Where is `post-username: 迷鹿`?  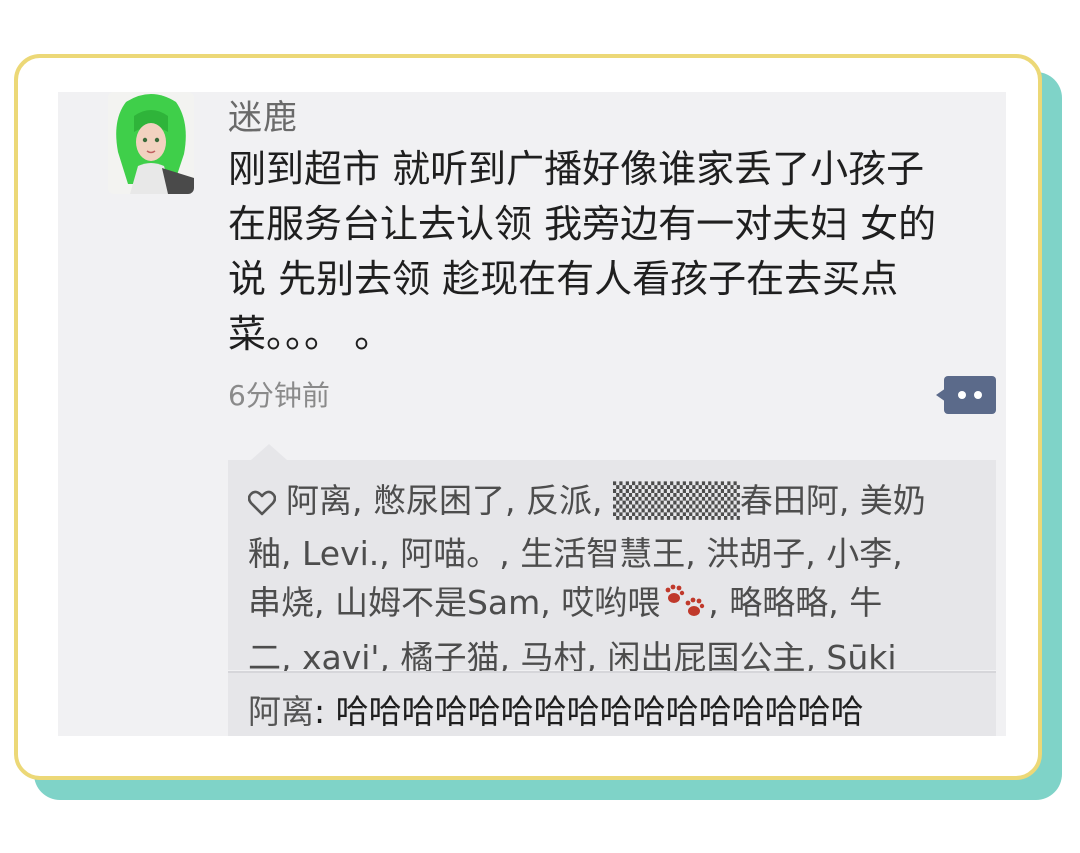
post-username: 迷鹿 is located at coordinates (263, 115).